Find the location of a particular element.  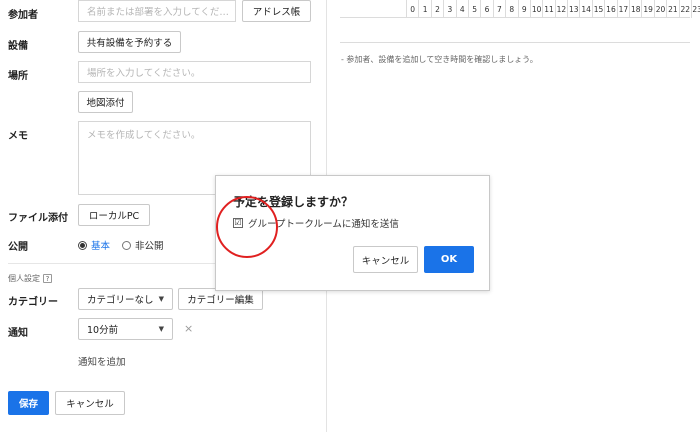

notify-group-checkbox: ☑ グループトークルームに通知を送信 is located at coordinates (316, 223).